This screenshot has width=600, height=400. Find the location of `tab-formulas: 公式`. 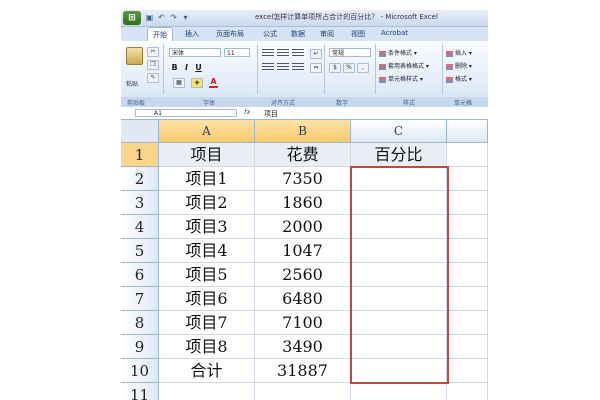

tab-formulas: 公式 is located at coordinates (270, 34).